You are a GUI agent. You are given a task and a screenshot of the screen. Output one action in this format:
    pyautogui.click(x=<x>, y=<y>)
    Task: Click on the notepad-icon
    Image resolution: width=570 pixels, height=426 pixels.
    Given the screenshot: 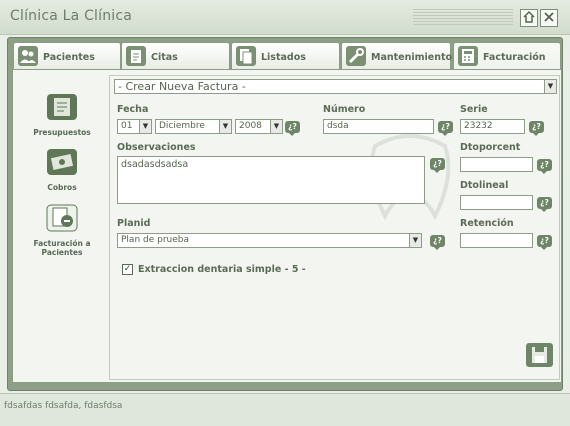 What is the action you would take?
    pyautogui.click(x=136, y=56)
    